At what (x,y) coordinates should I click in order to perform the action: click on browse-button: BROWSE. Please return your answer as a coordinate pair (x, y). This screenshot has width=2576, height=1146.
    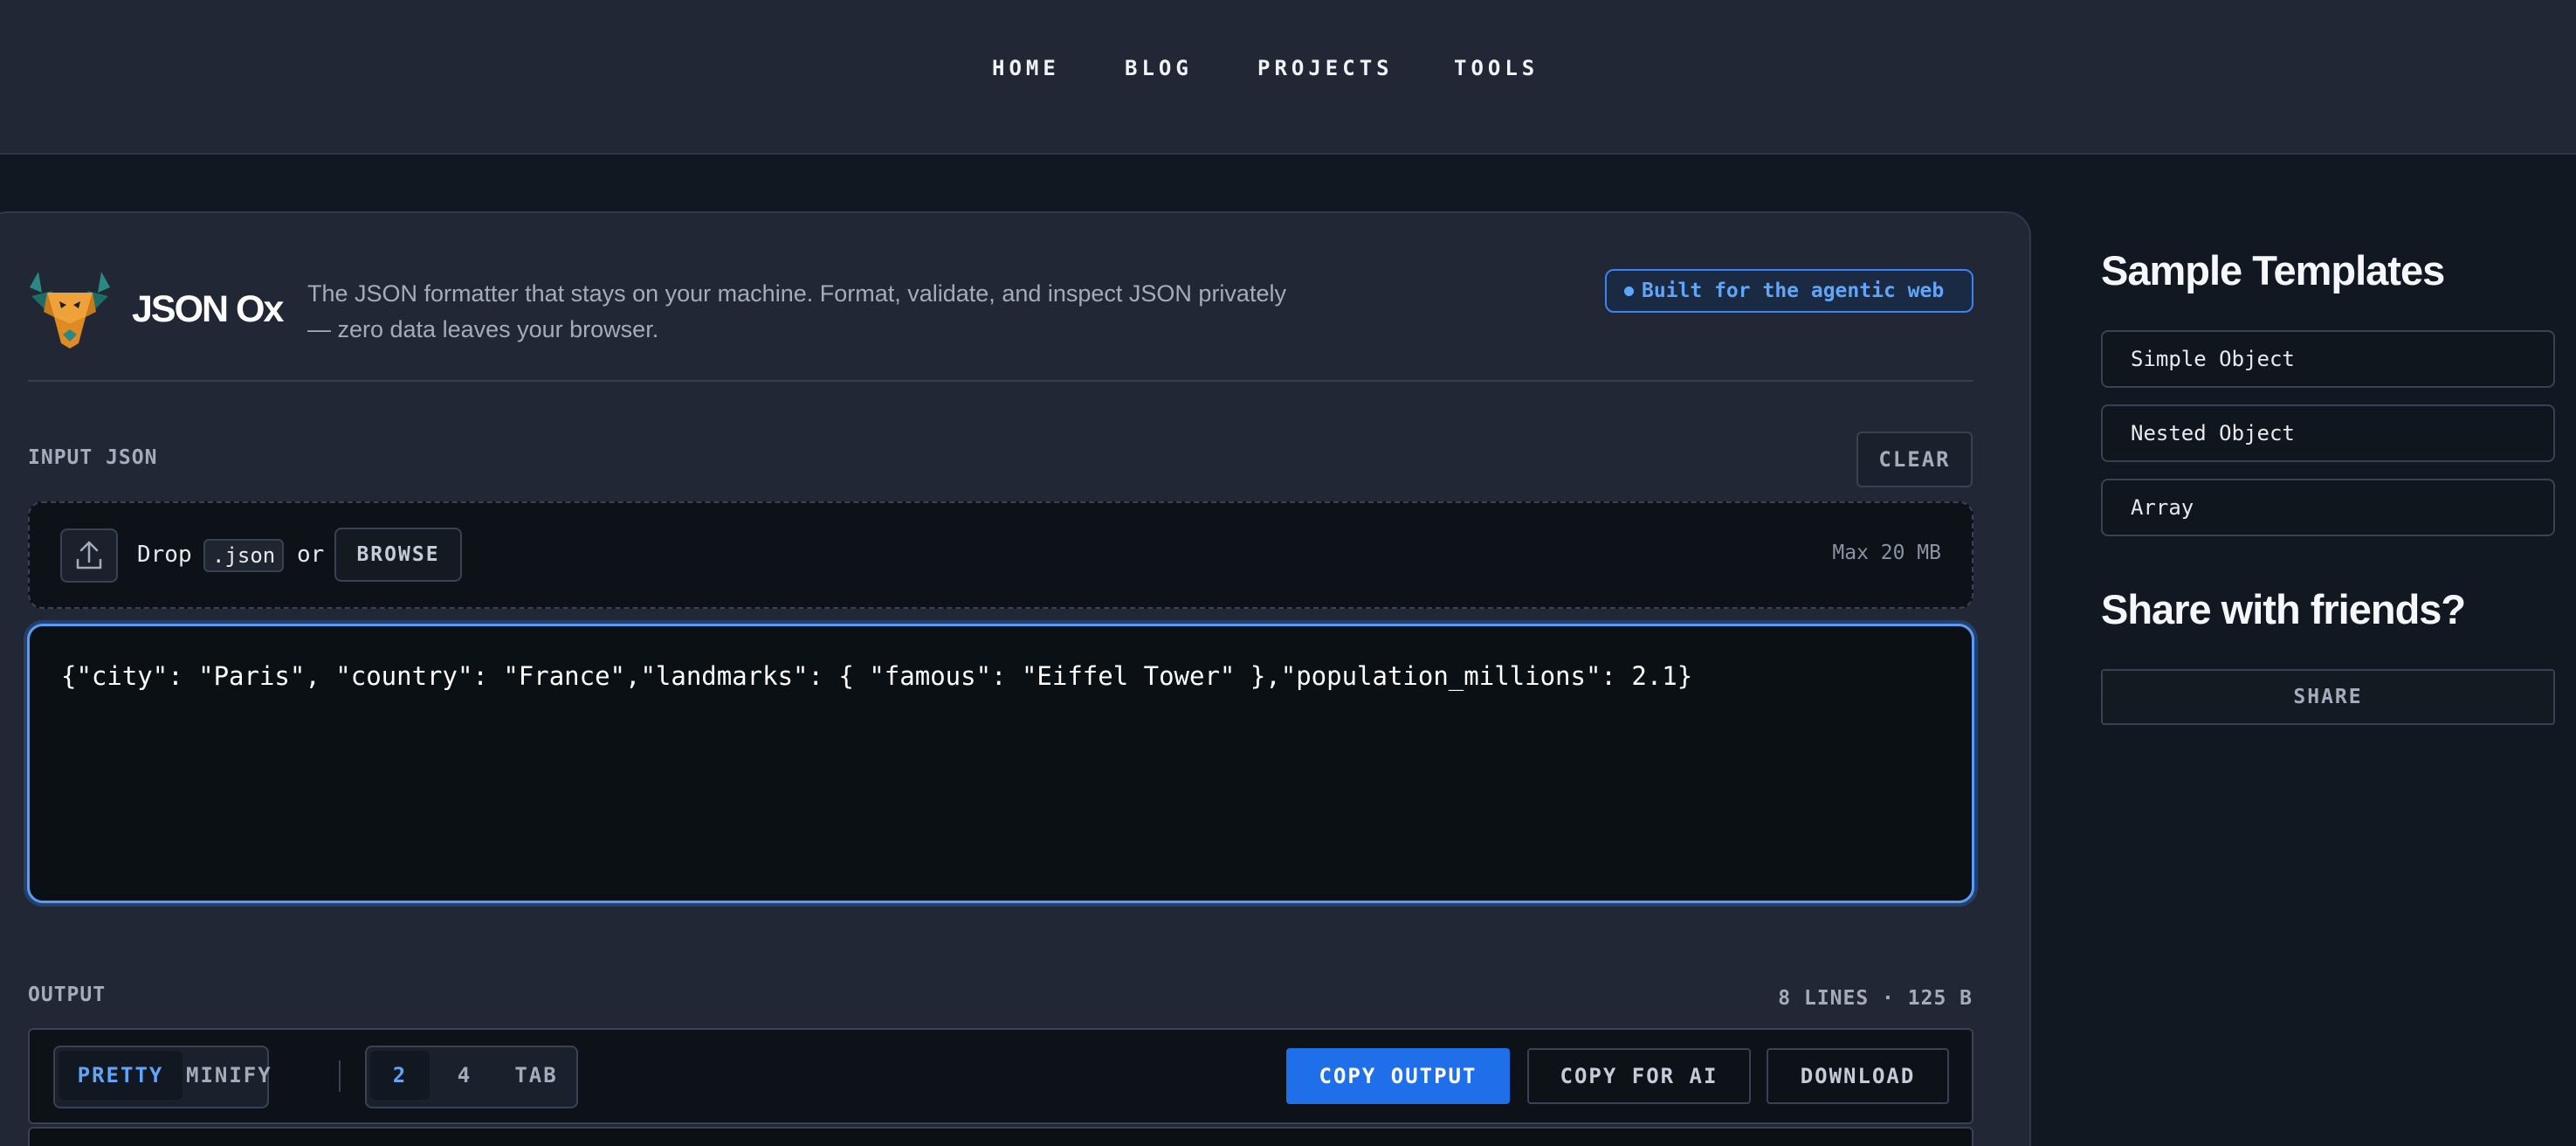
    Looking at the image, I should click on (398, 555).